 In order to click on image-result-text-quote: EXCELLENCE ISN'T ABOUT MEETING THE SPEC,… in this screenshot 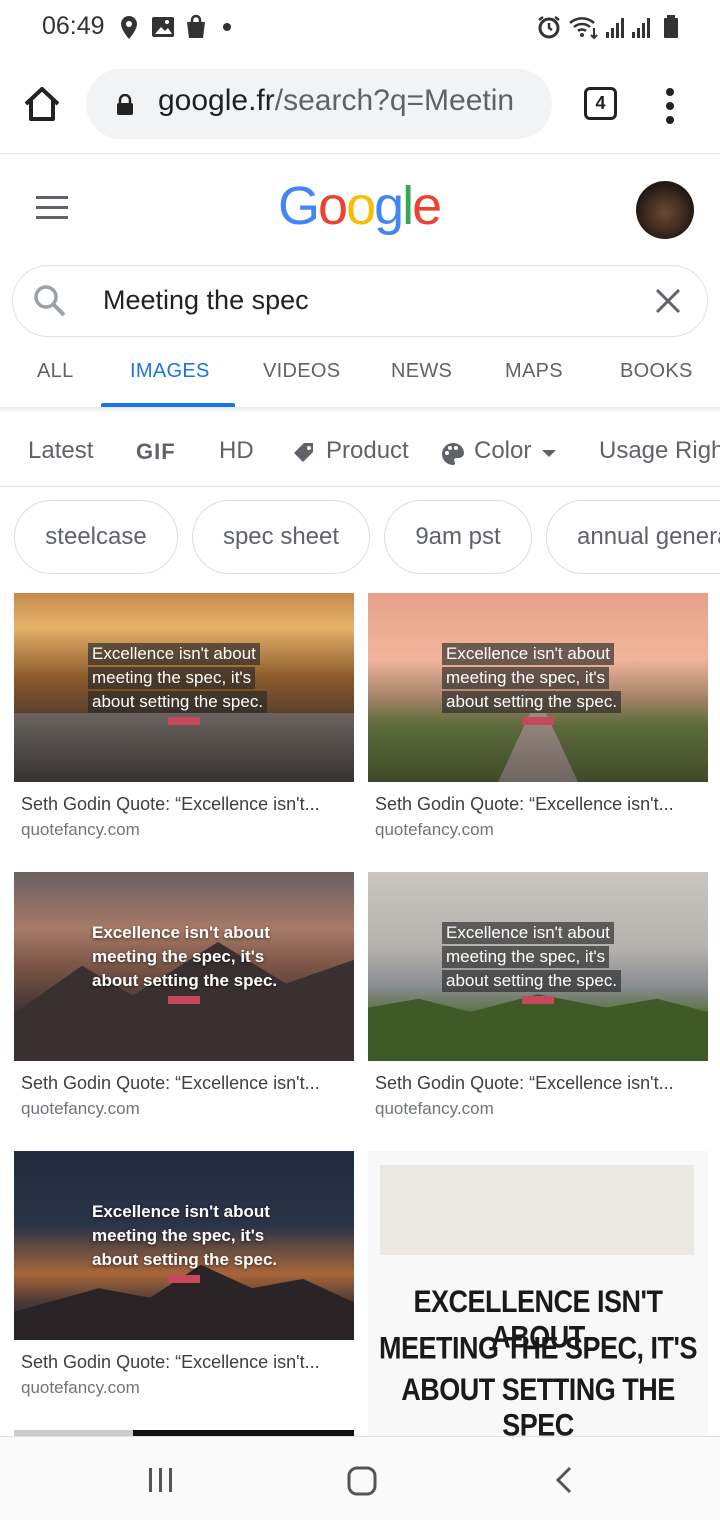, I will do `click(538, 1296)`.